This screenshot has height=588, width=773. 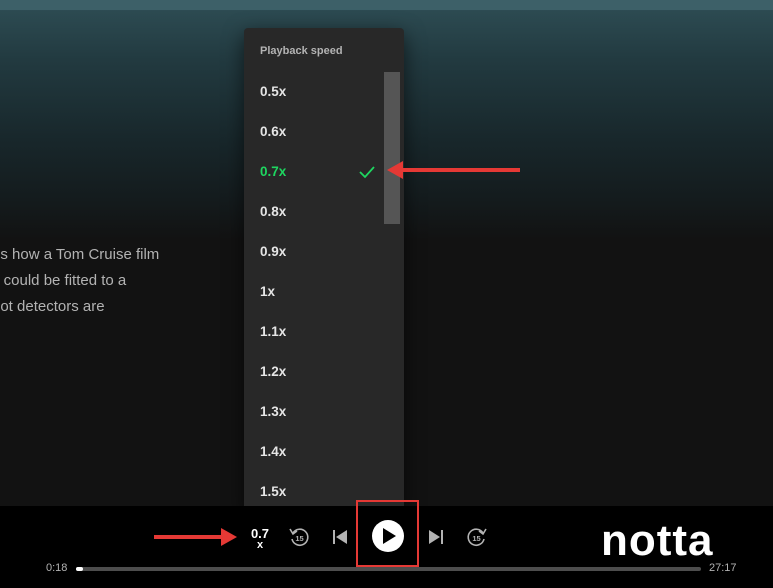 What do you see at coordinates (314, 132) in the screenshot?
I see `speed-option-0-6x: 0.6x` at bounding box center [314, 132].